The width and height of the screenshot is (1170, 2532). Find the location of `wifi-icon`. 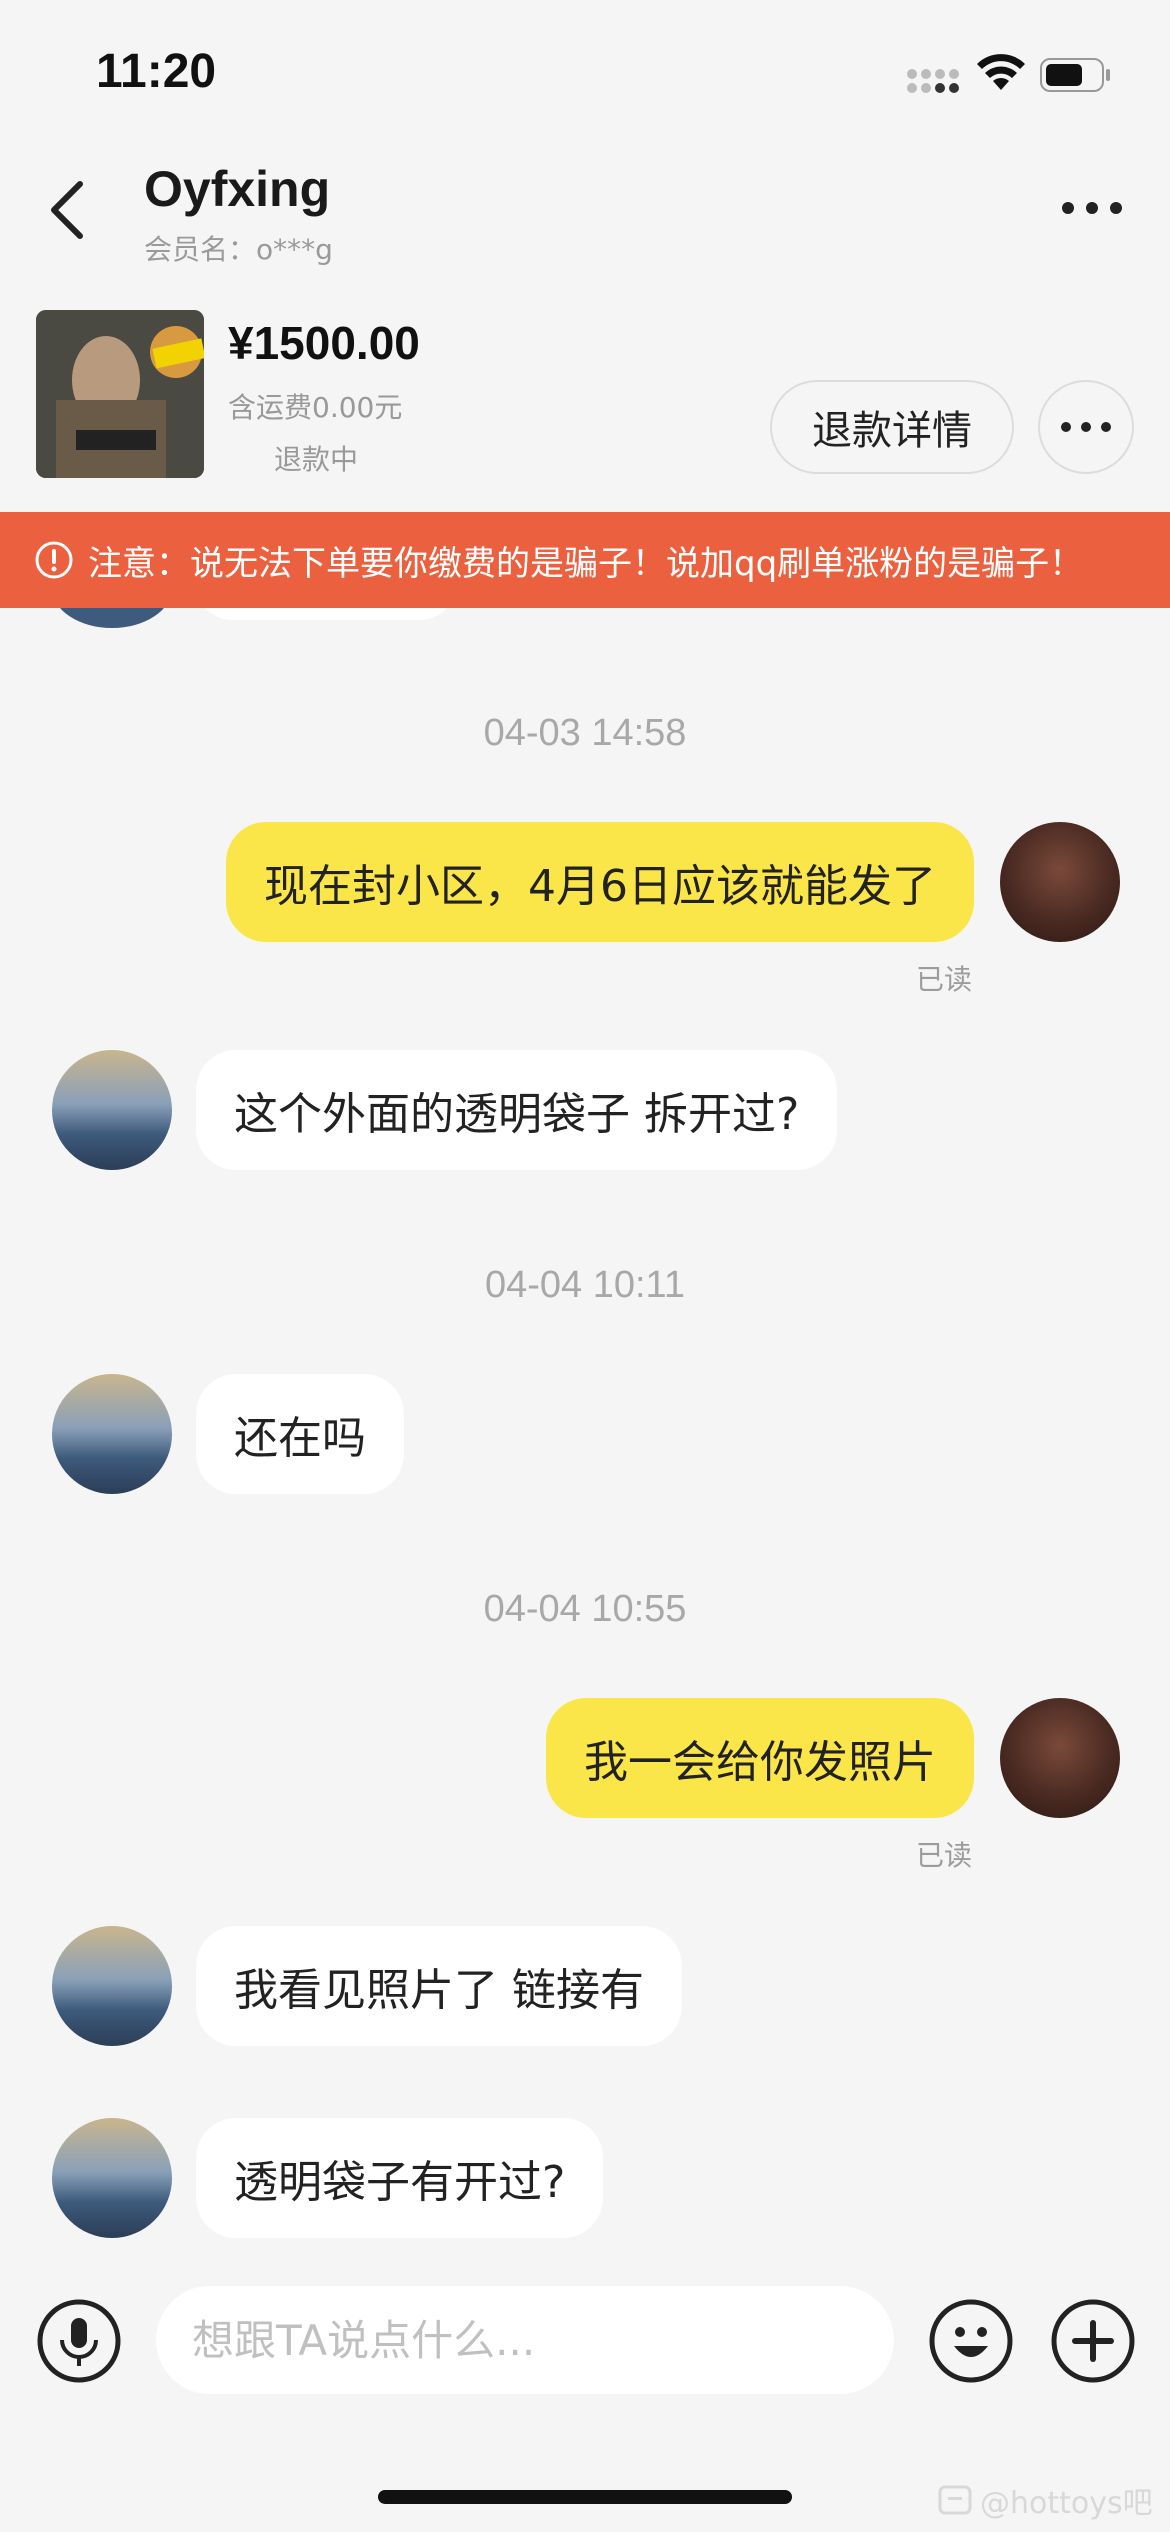

wifi-icon is located at coordinates (1001, 72).